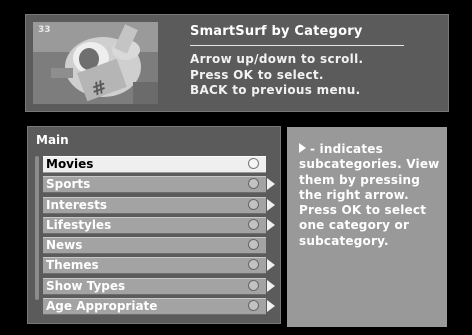 Image resolution: width=472 pixels, height=335 pixels. I want to click on menu-item-label: Show Types, so click(86, 285).